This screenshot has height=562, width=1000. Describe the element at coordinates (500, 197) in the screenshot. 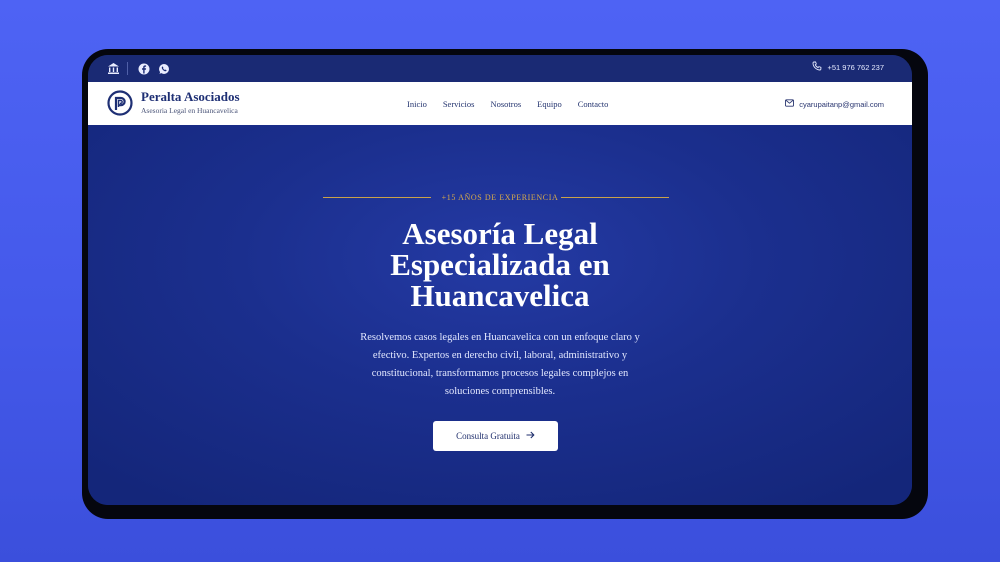

I see `experience-eyebrow: +15 AÑOS DE EXPERIENCIA` at that location.